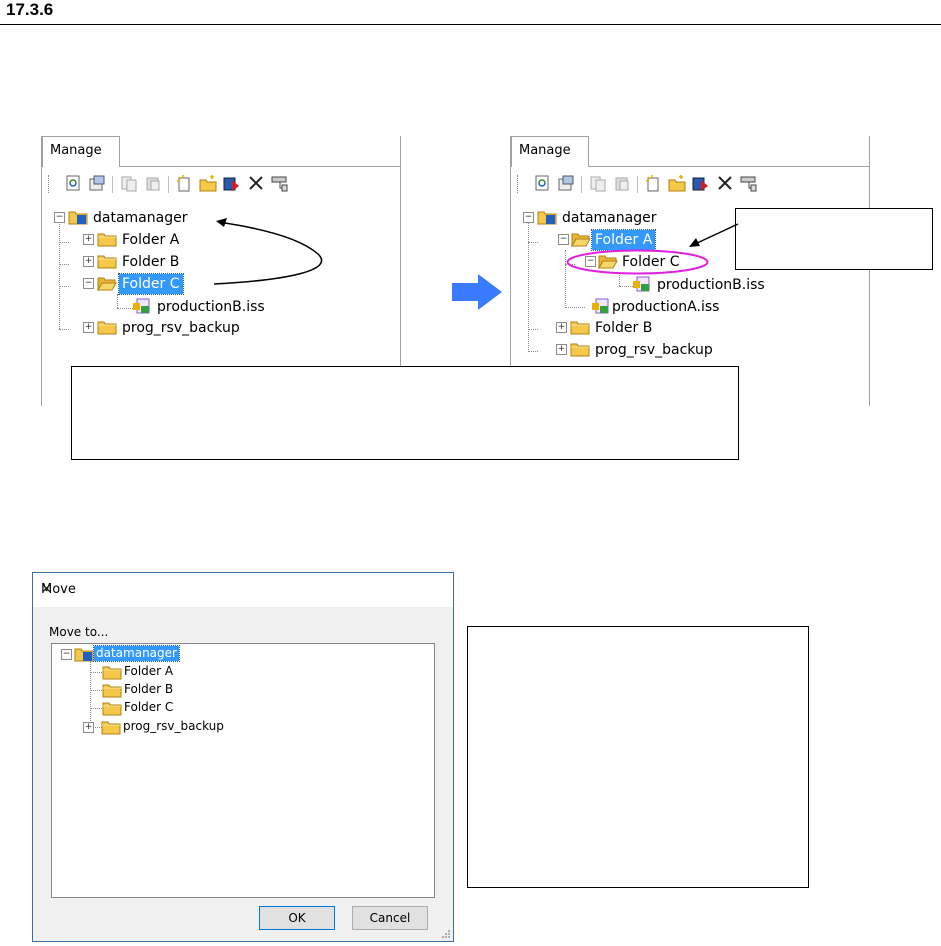 This screenshot has width=941, height=946. What do you see at coordinates (714, 235) in the screenshot?
I see `callout-pointer-arrow` at bounding box center [714, 235].